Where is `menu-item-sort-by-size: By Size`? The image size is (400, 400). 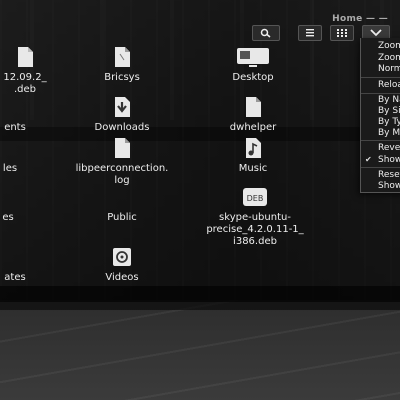
menu-item-sort-by-size: By Size is located at coordinates (389, 111).